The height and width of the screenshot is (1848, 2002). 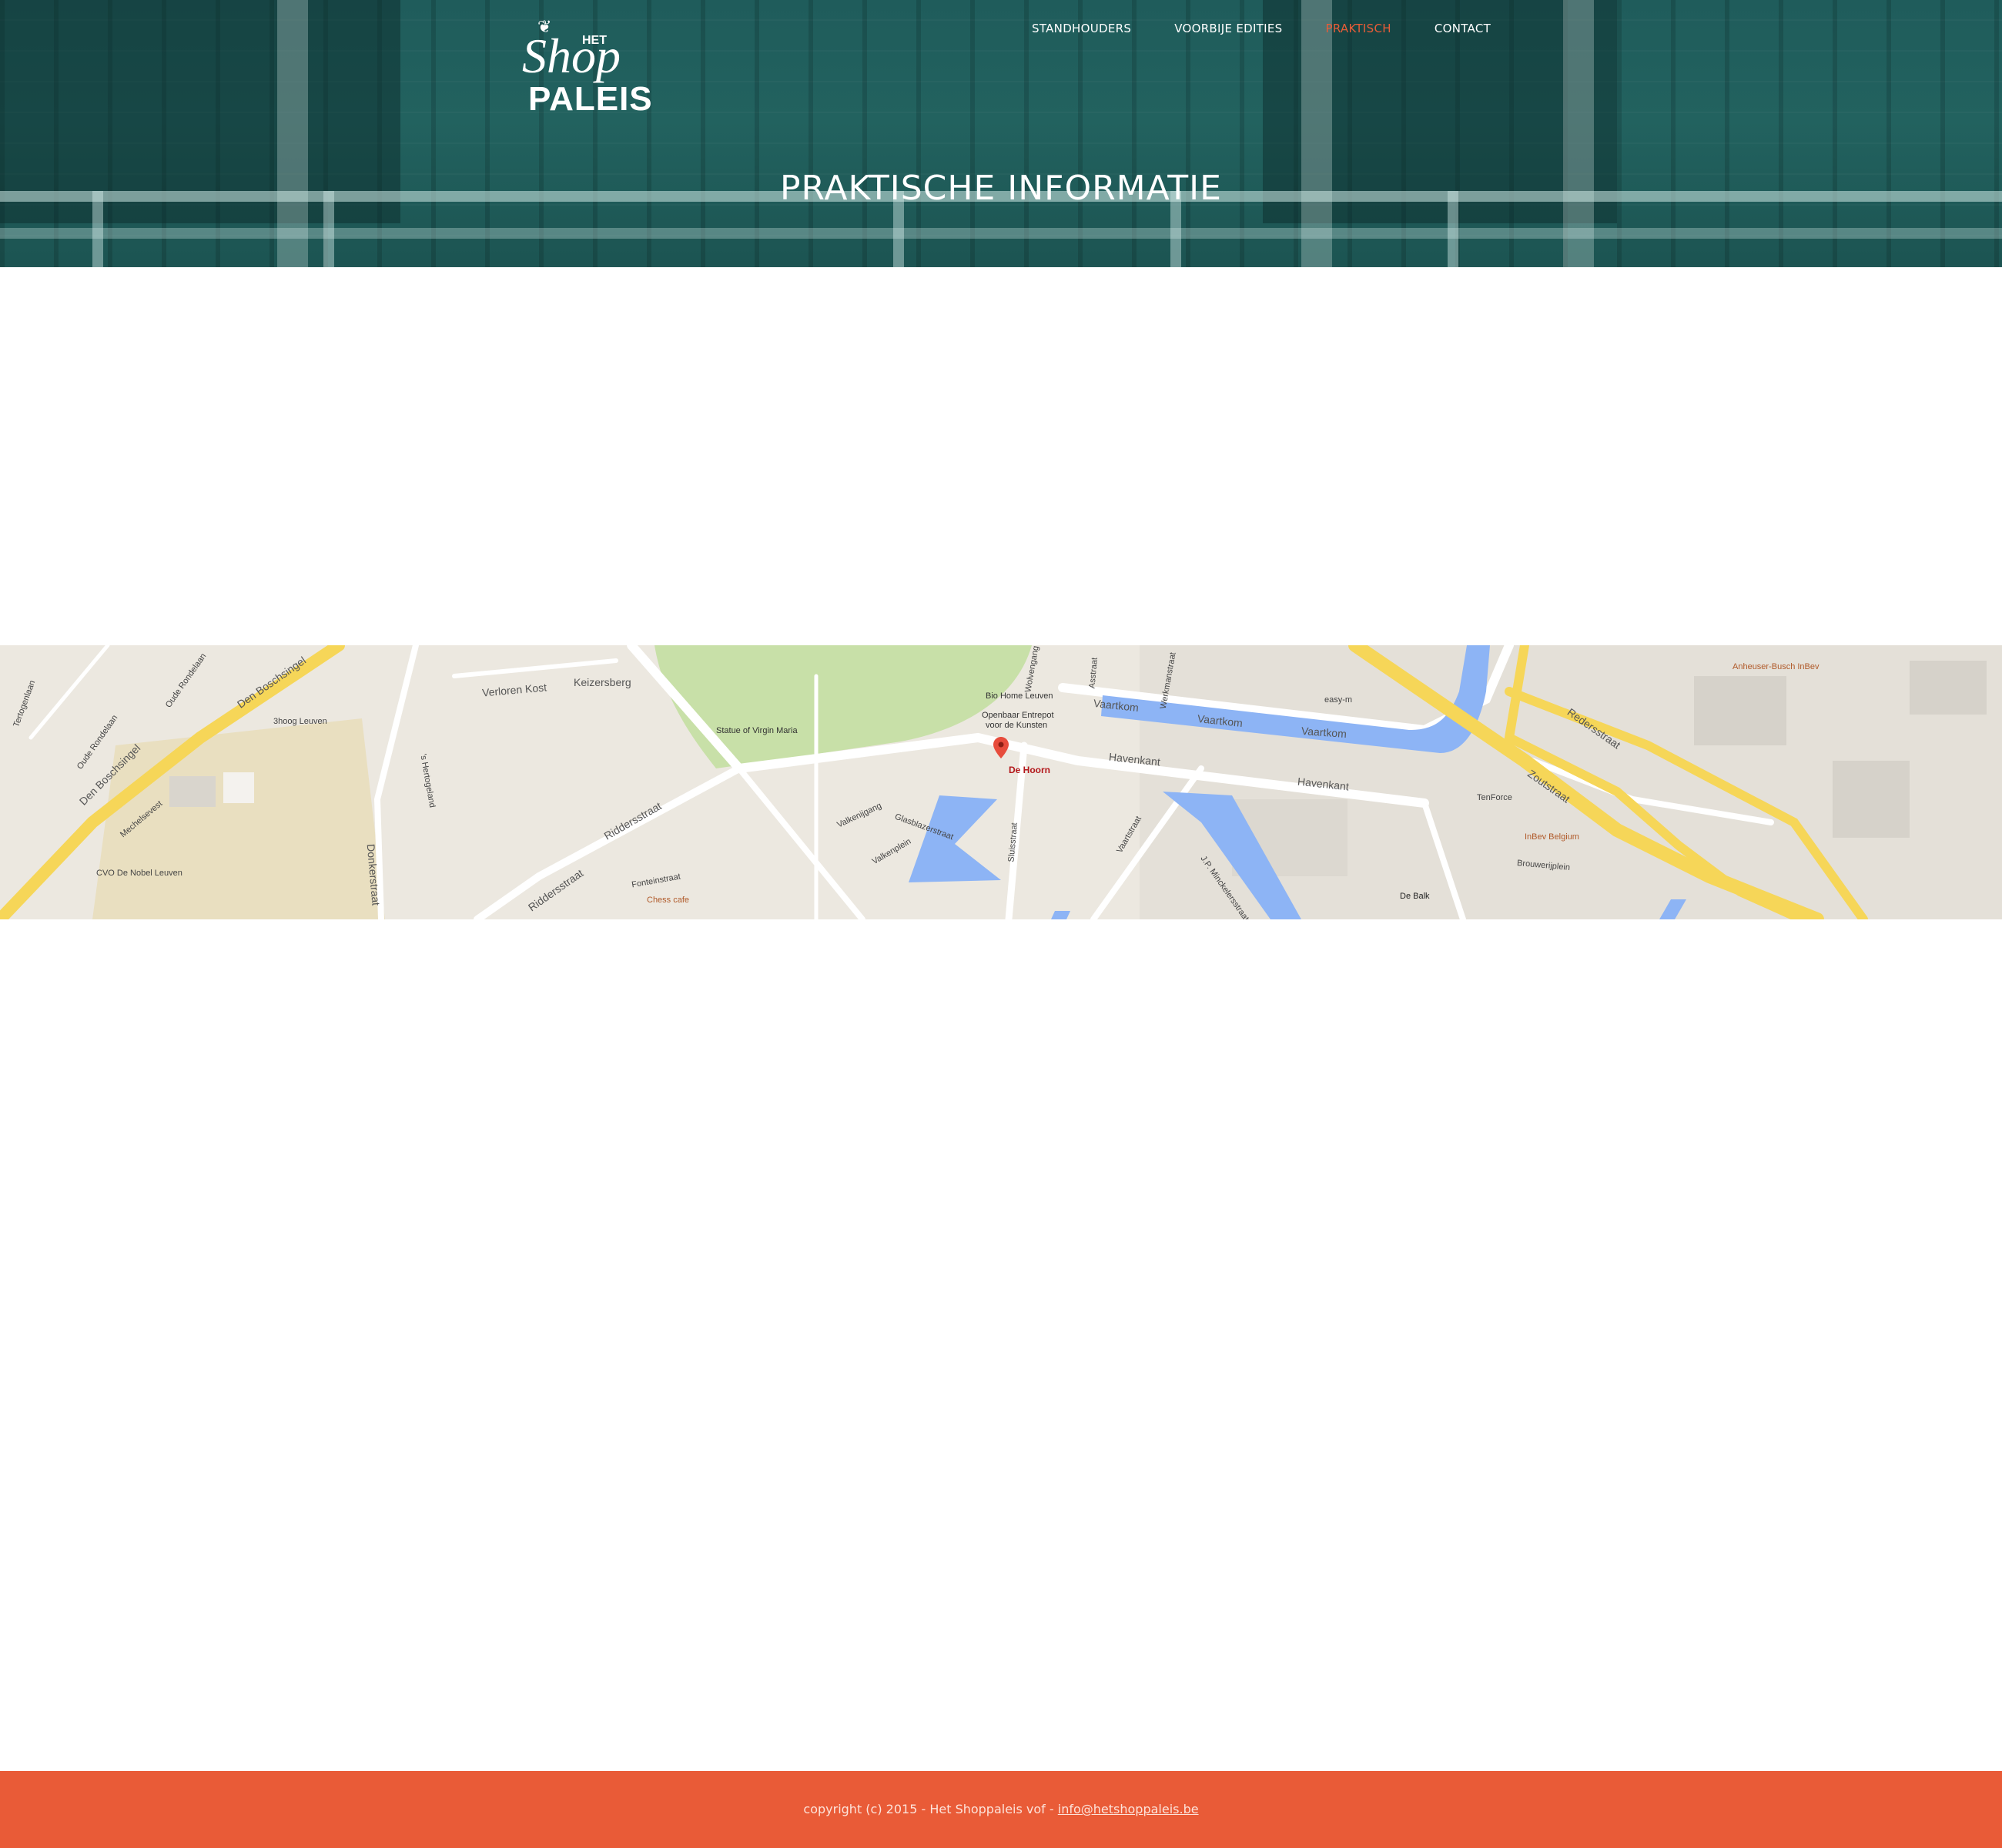 I want to click on map-label-chess-cafe: Chess cafe, so click(x=668, y=900).